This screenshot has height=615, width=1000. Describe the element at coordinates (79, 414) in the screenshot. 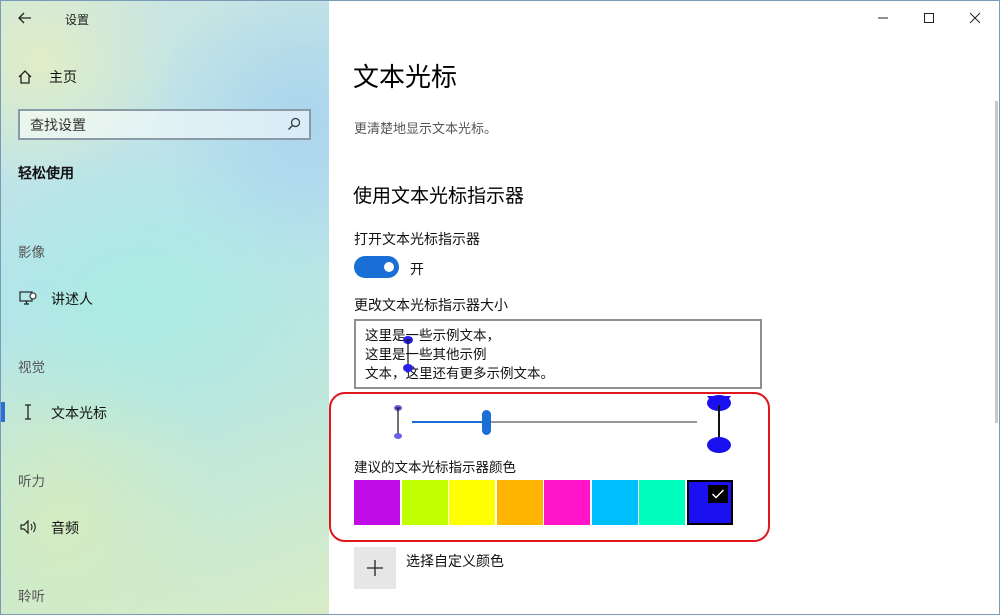

I see `sidebar-item-label: 文本光标` at that location.